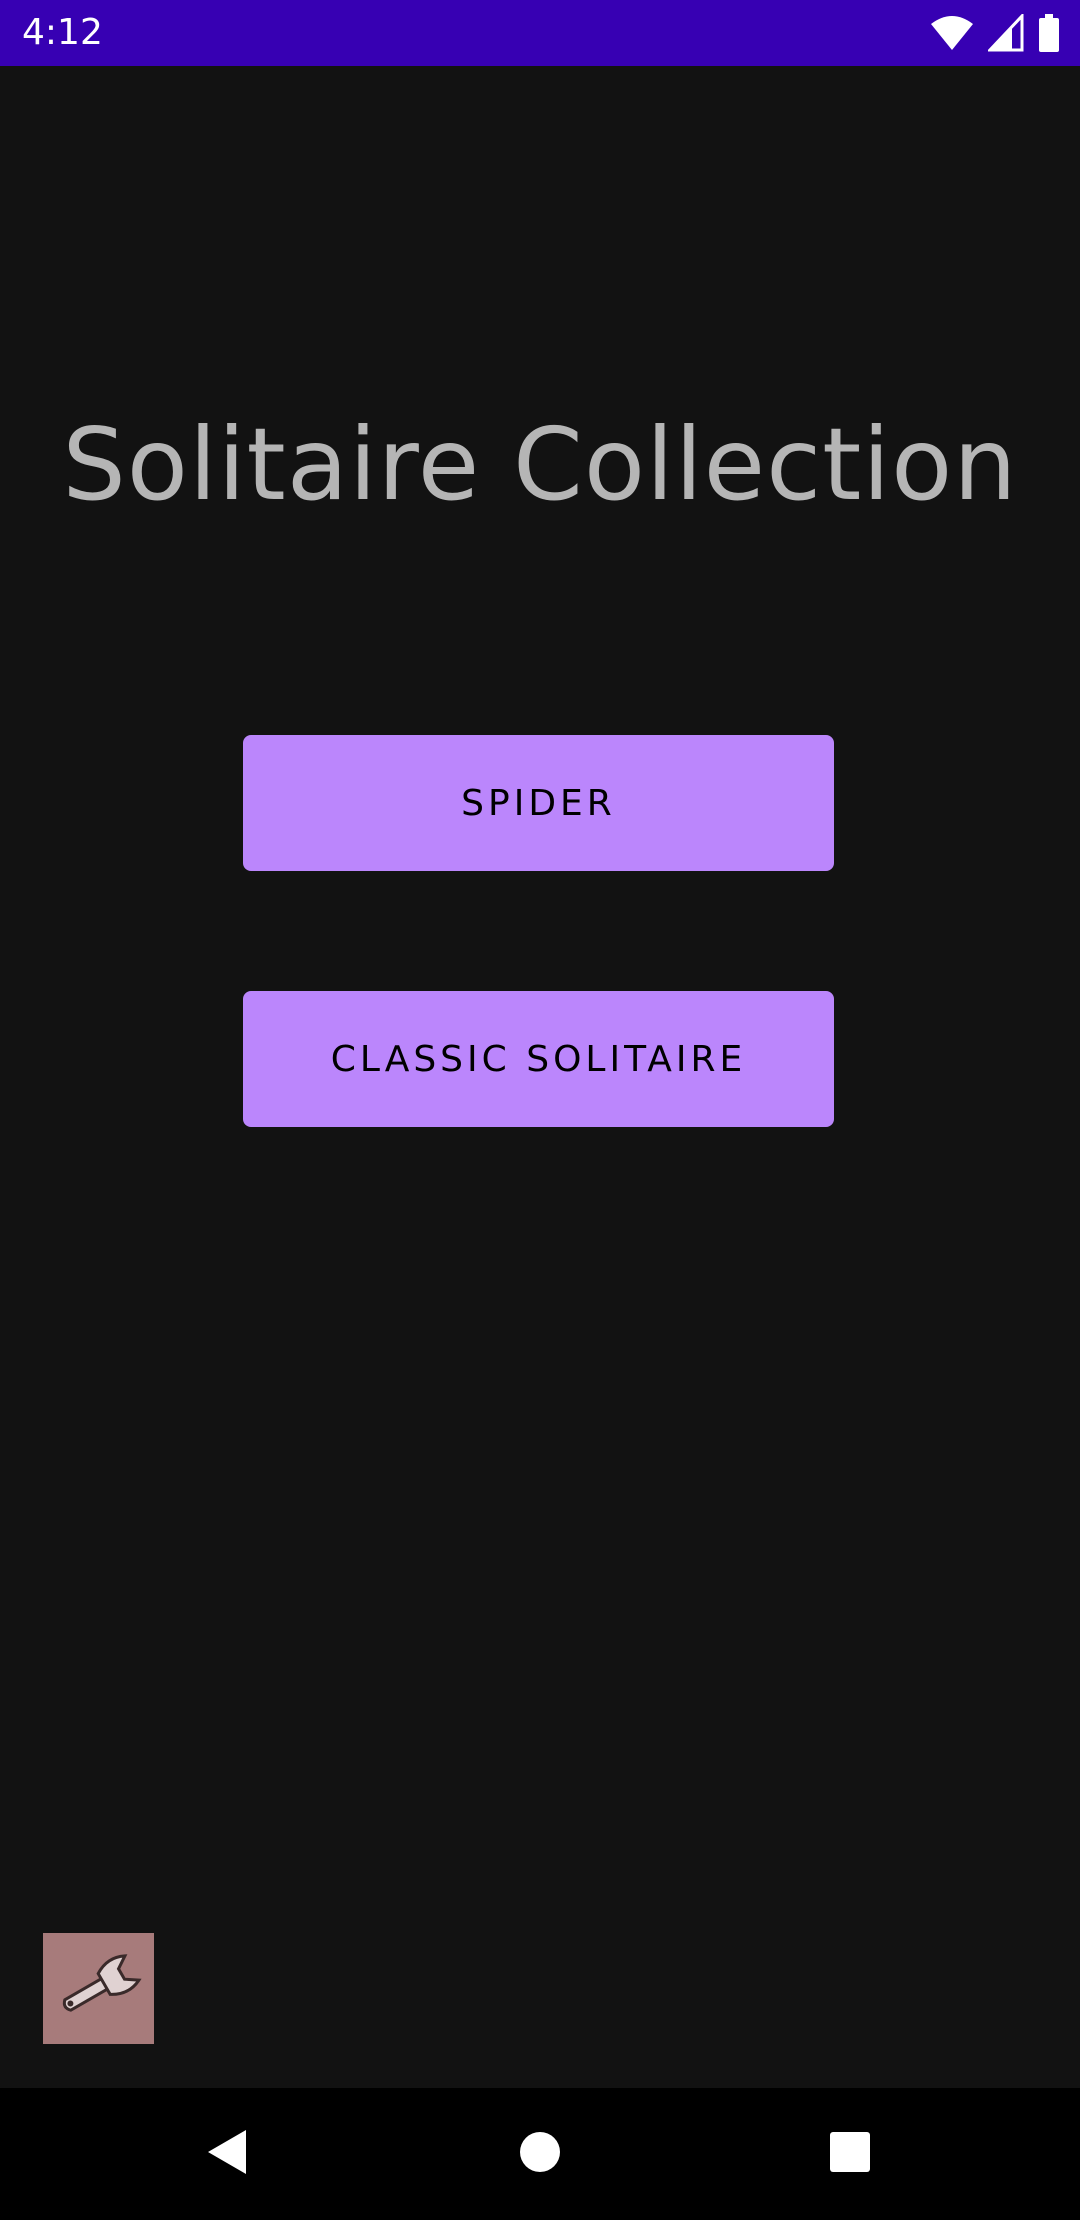 Image resolution: width=1080 pixels, height=2220 pixels. I want to click on battery-icon, so click(1049, 33).